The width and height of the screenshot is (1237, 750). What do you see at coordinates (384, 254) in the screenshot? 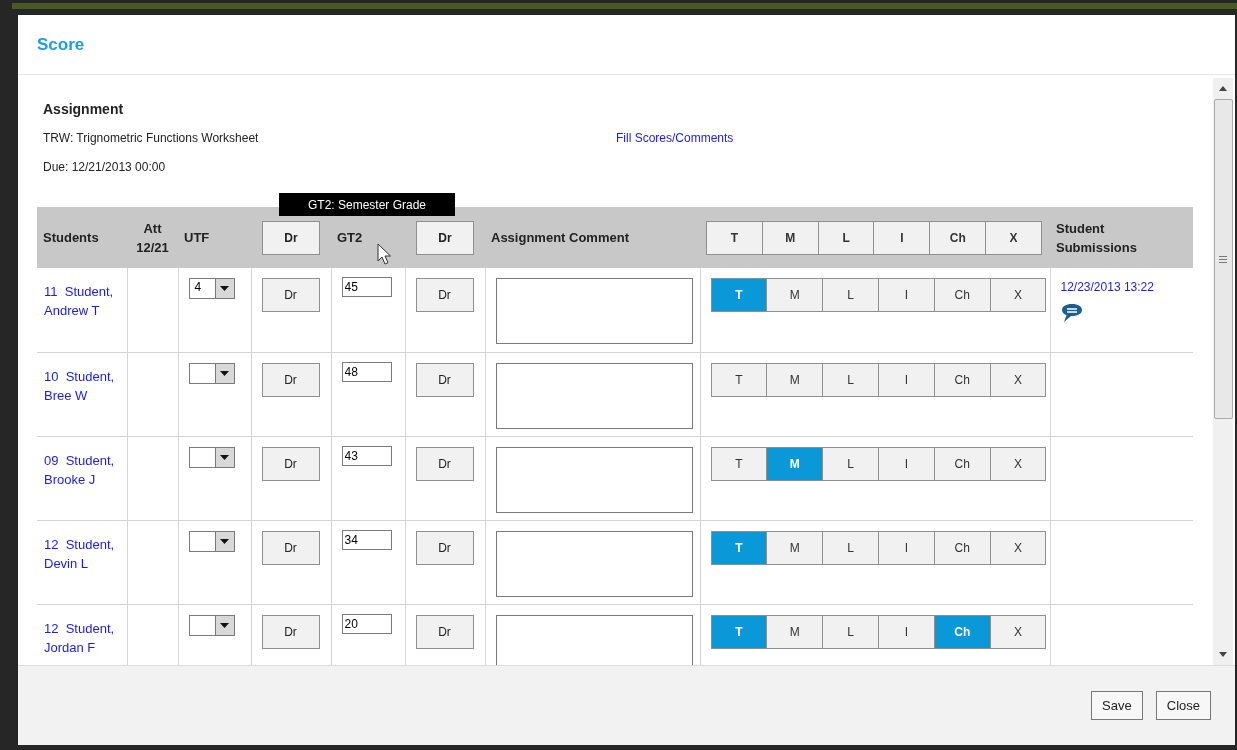
I see `cursor-icon` at bounding box center [384, 254].